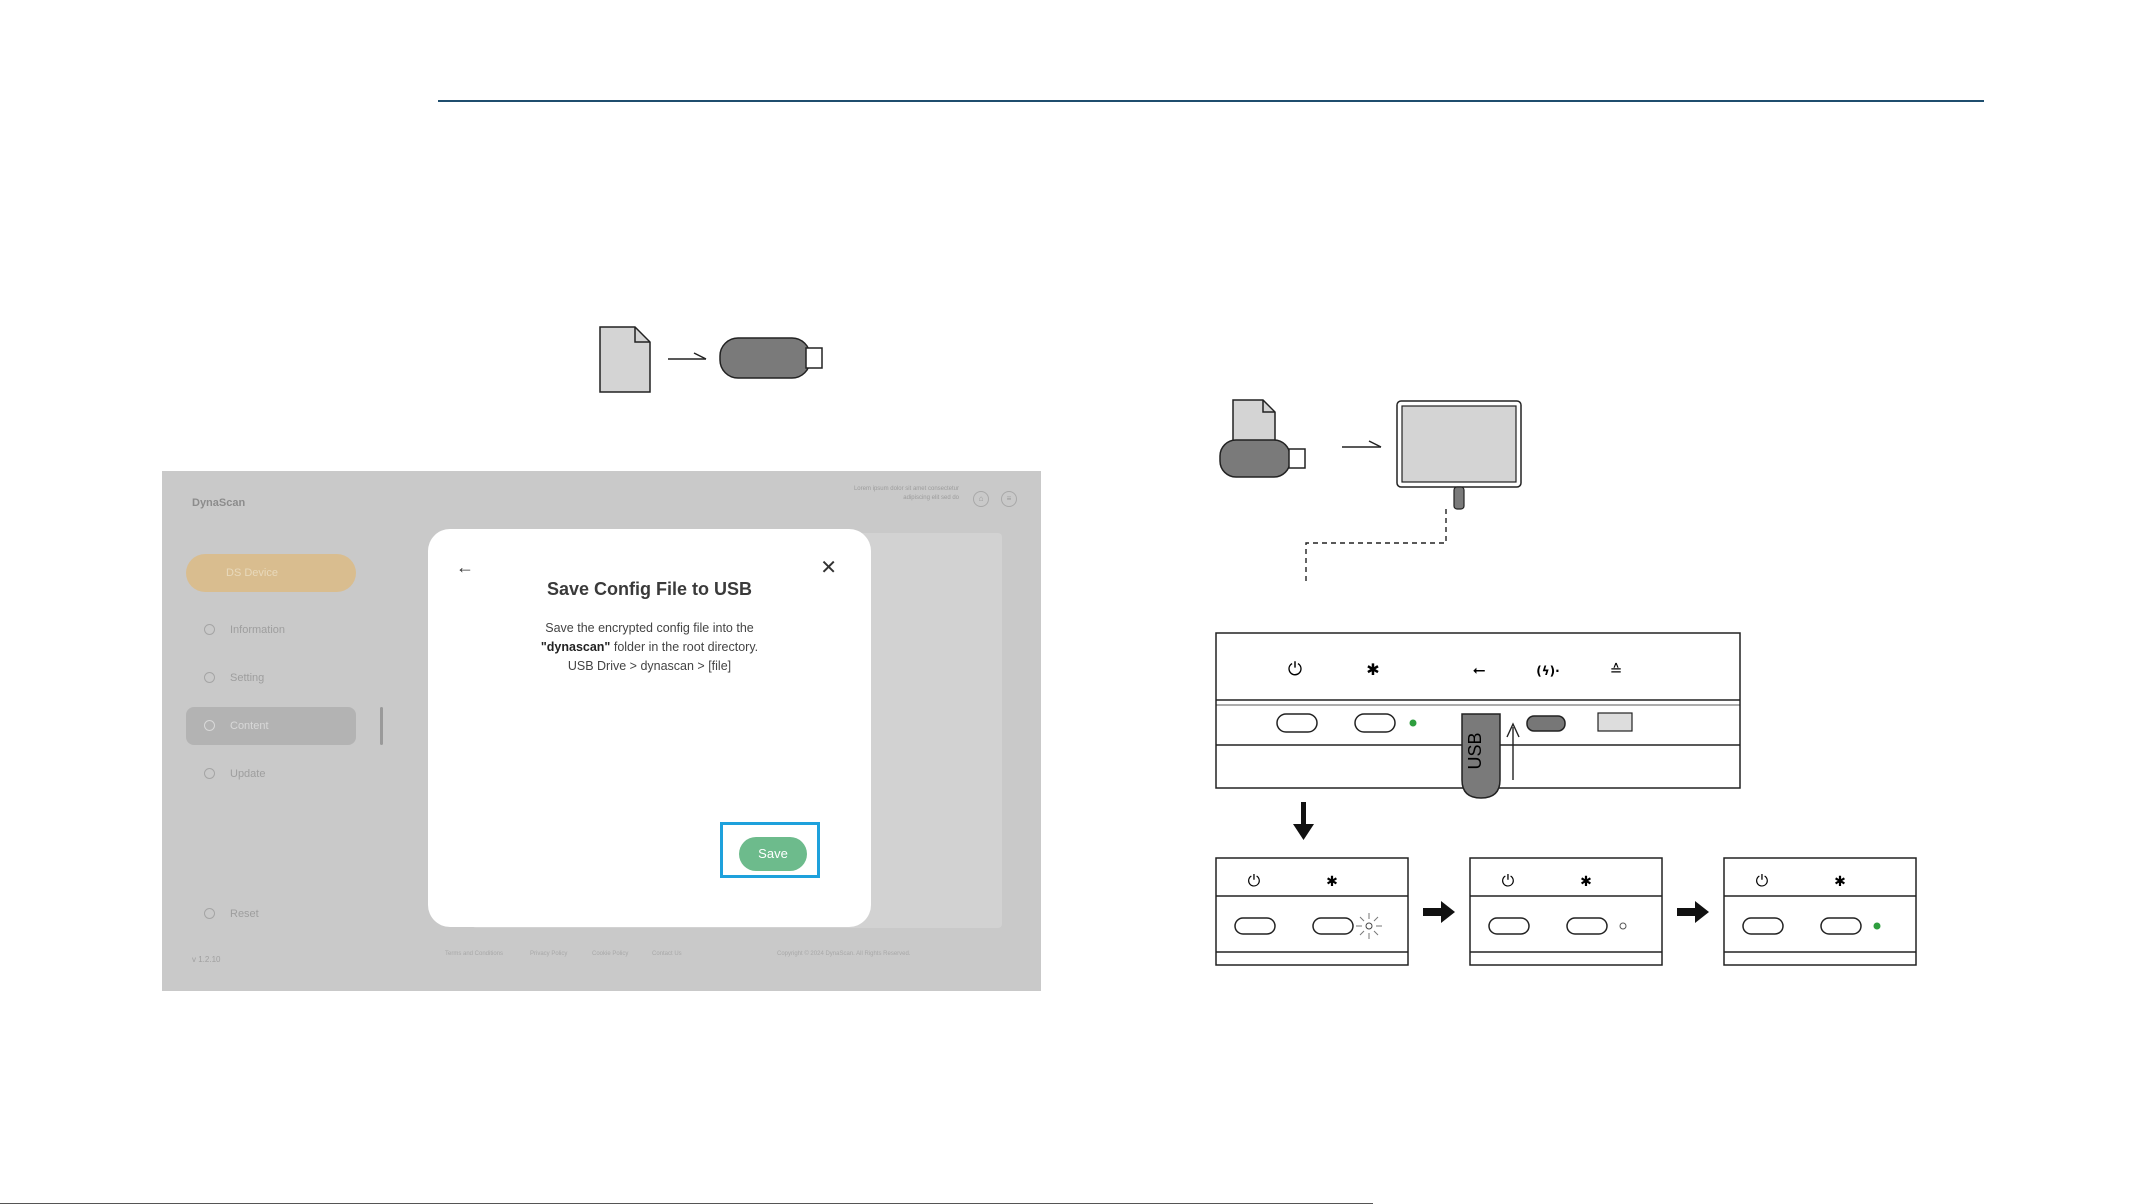 The width and height of the screenshot is (2134, 1204). I want to click on content-icon, so click(209, 725).